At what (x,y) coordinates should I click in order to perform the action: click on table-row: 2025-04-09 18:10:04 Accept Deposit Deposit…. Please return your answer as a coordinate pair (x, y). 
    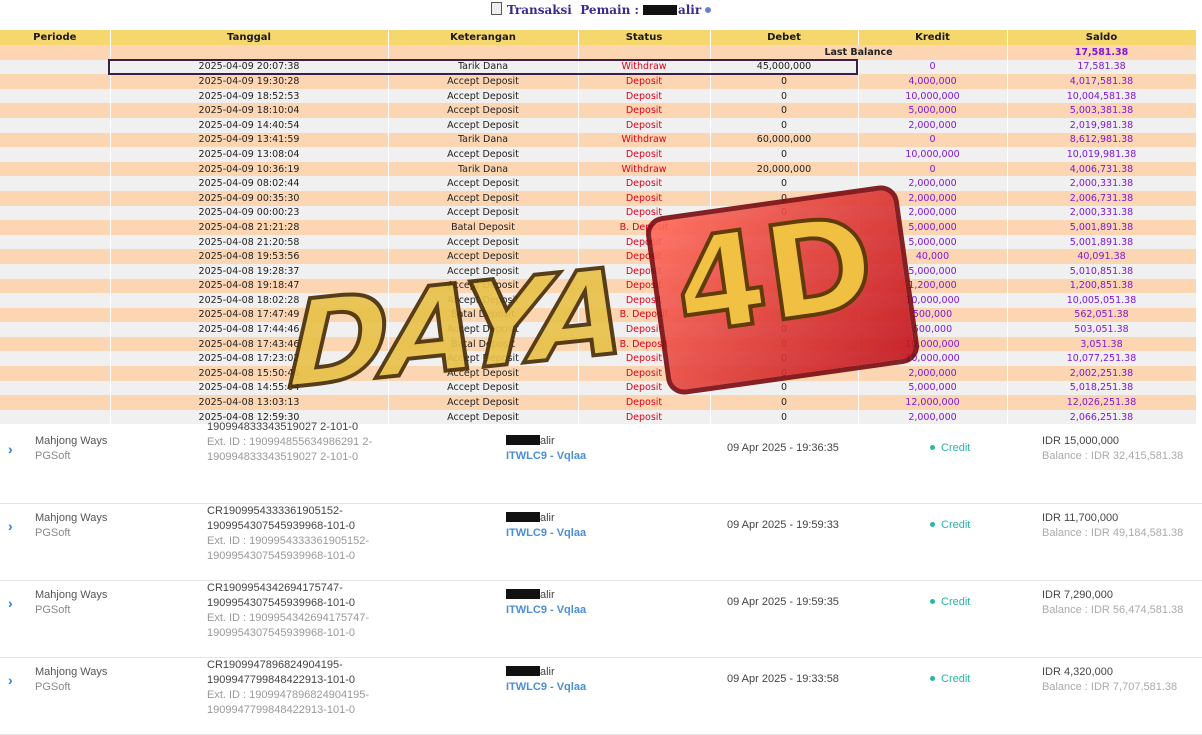
    Looking at the image, I should click on (598, 110).